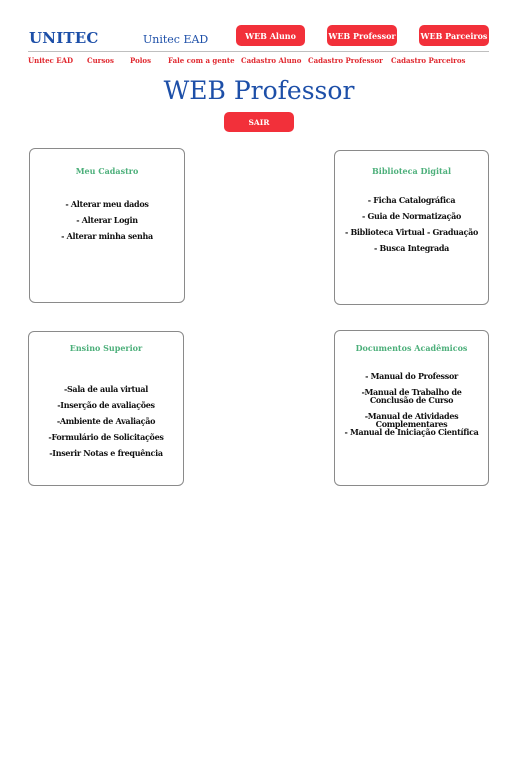 The height and width of the screenshot is (768, 518). Describe the element at coordinates (411, 432) in the screenshot. I see `link-manual-iniciacao: - Manual de Iniciação Científica` at that location.